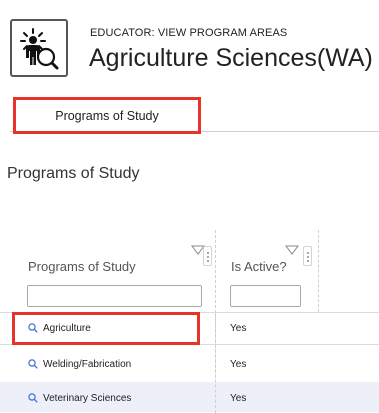 This screenshot has width=379, height=413. I want to click on highlight-box, so click(106, 328).